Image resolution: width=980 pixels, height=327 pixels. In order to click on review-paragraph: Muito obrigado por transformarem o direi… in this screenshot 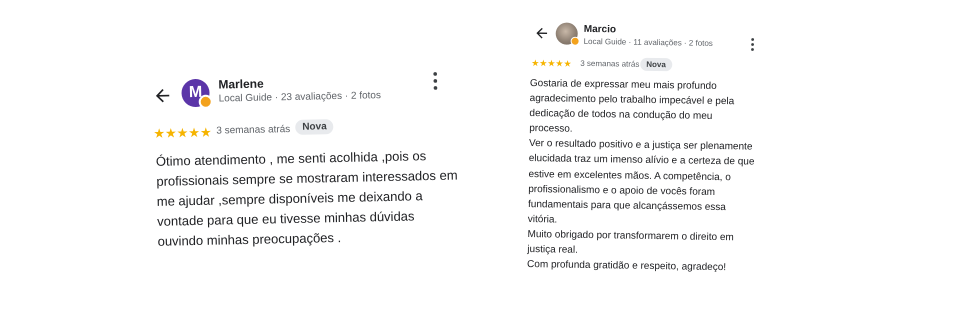, I will do `click(630, 242)`.